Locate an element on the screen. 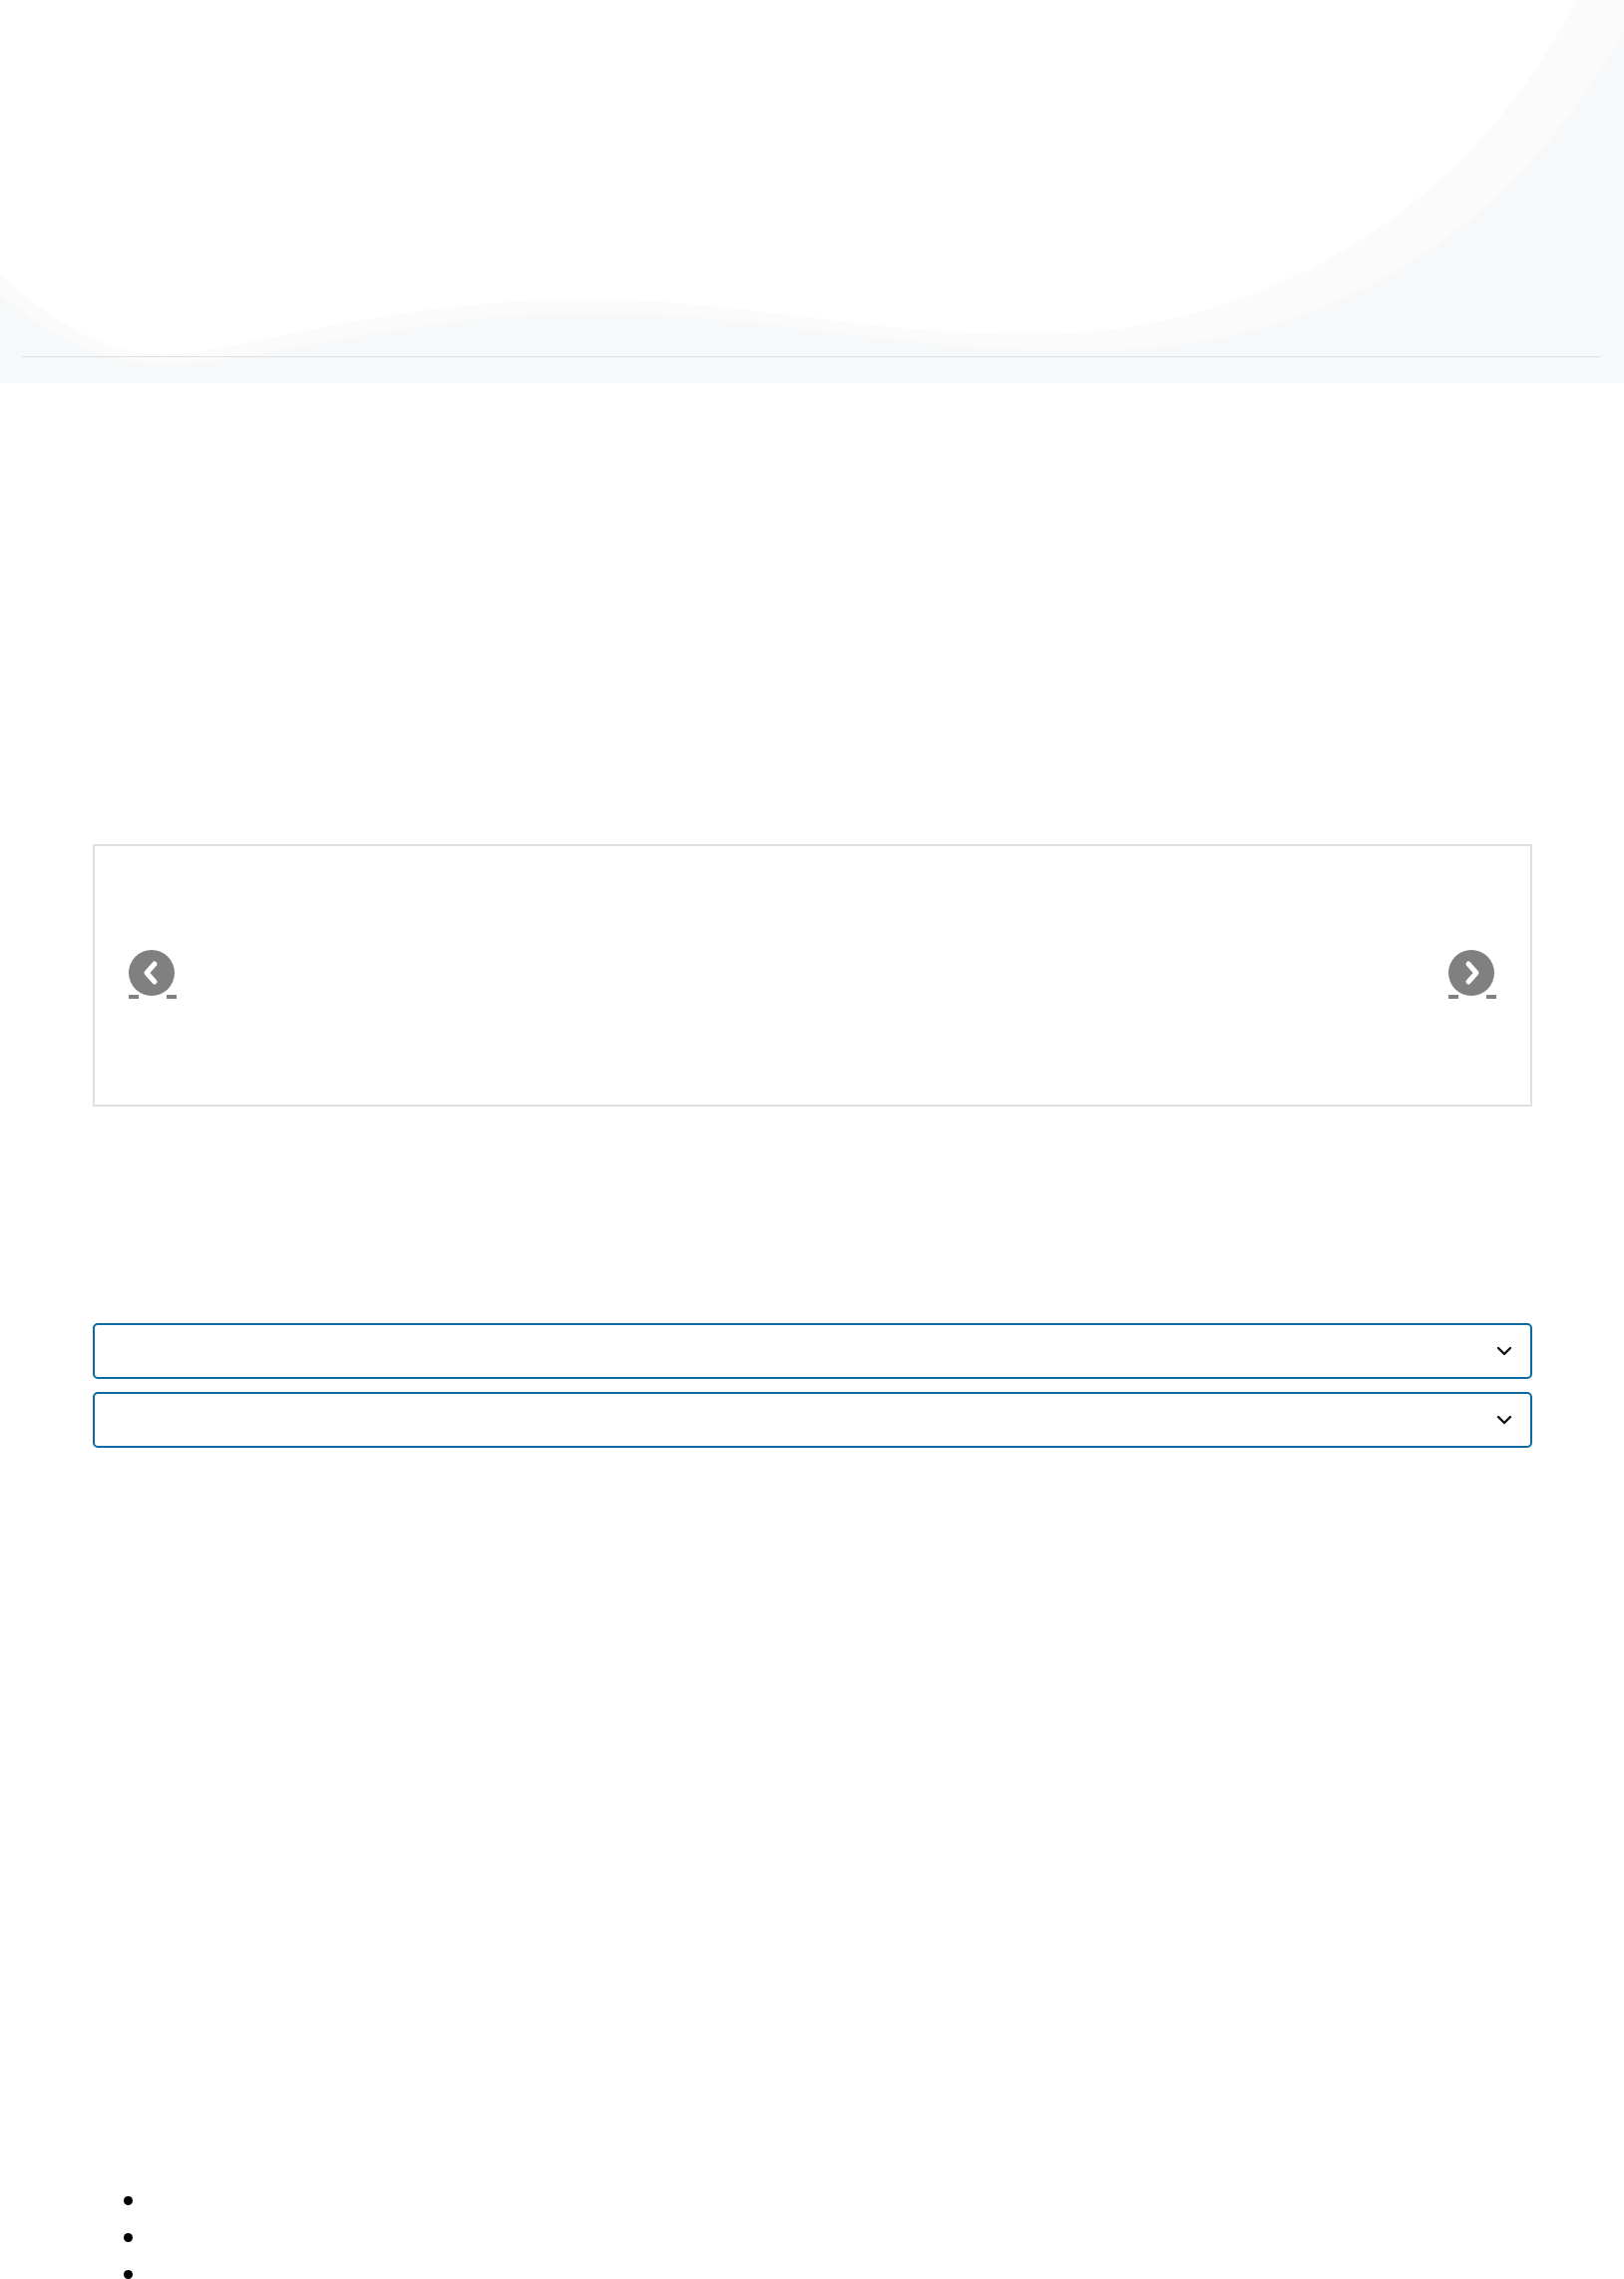 This screenshot has width=1624, height=2279. chevron-left-icon is located at coordinates (153, 973).